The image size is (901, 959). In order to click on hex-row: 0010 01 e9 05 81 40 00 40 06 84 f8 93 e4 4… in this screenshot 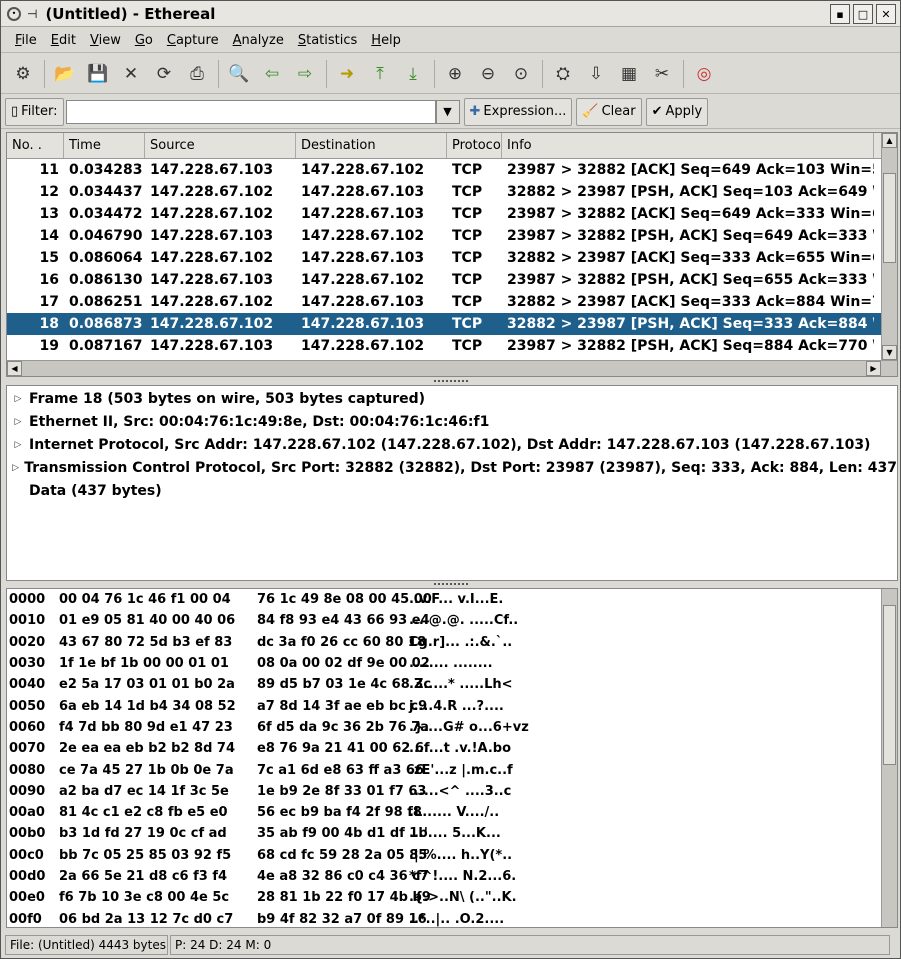, I will do `click(452, 620)`.